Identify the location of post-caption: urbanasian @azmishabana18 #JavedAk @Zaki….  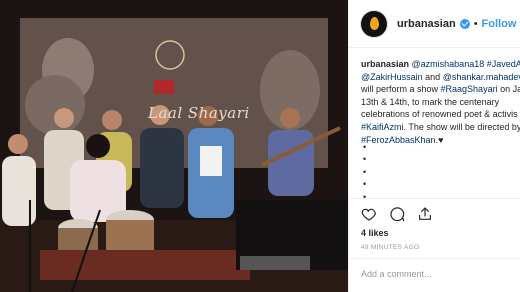
(440, 102).